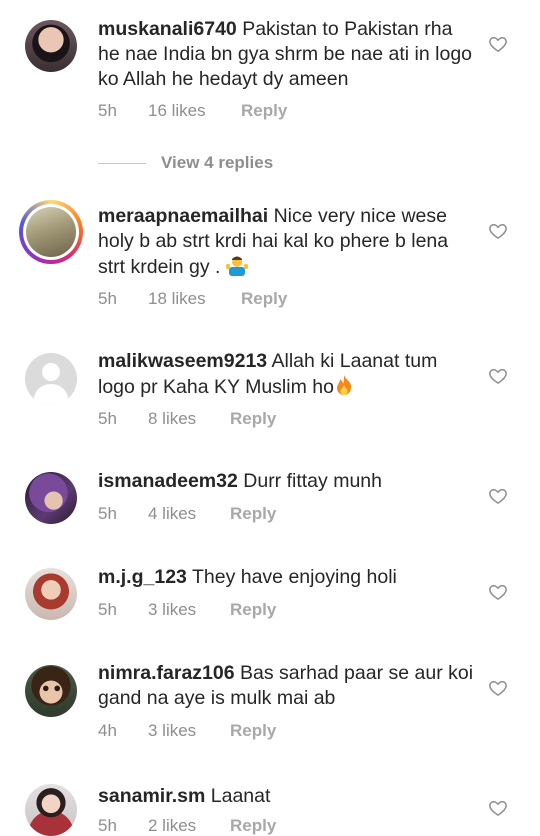 The height and width of the screenshot is (836, 540). What do you see at coordinates (122, 163) in the screenshot?
I see `divider` at bounding box center [122, 163].